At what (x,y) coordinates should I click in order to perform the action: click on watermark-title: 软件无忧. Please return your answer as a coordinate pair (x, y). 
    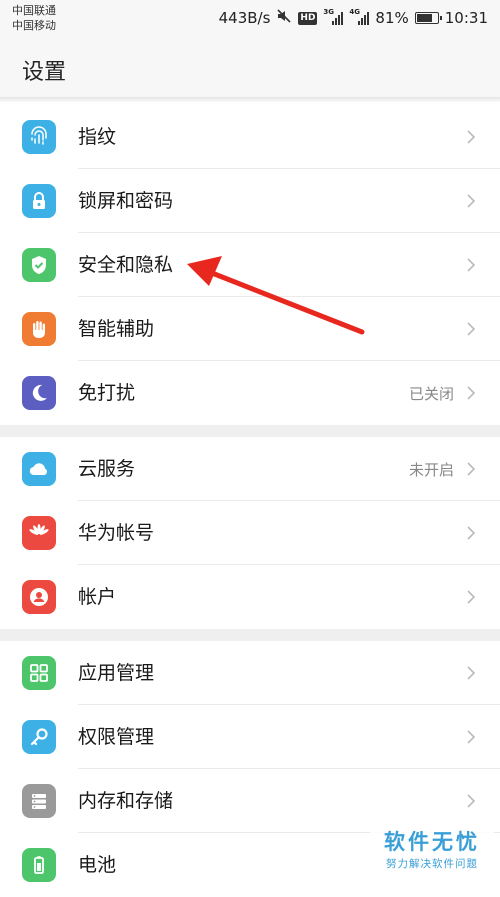
    Looking at the image, I should click on (432, 842).